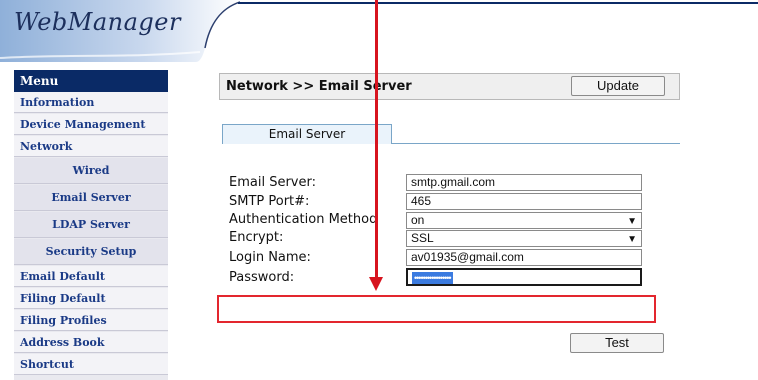 This screenshot has height=380, width=758. Describe the element at coordinates (91, 320) in the screenshot. I see `sidebar-item-filing-profiles: Filing Profiles` at that location.